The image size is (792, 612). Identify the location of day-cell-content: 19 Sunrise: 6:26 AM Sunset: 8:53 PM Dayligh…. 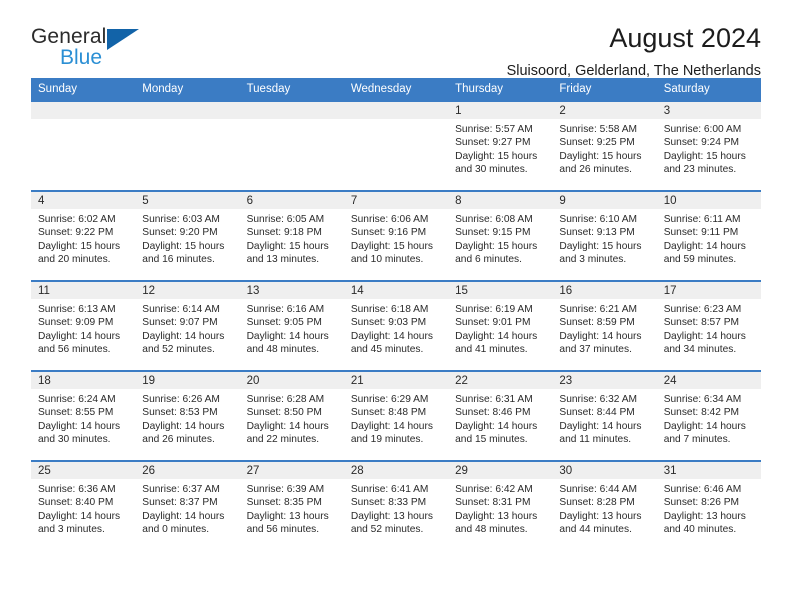
(187, 416).